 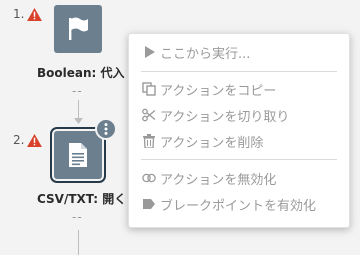 I want to click on menu-label-disable-action: アクションを無効化, so click(x=218, y=180).